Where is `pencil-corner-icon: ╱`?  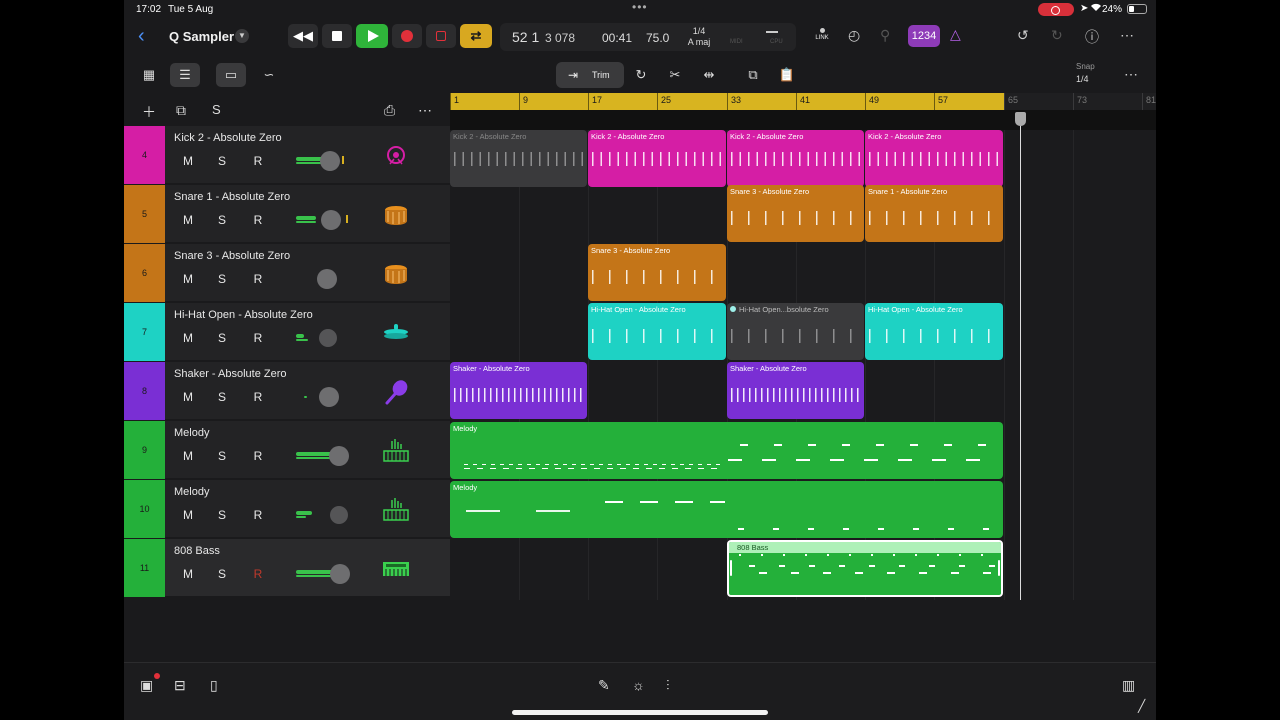
pencil-corner-icon: ╱ is located at coordinates (1141, 706).